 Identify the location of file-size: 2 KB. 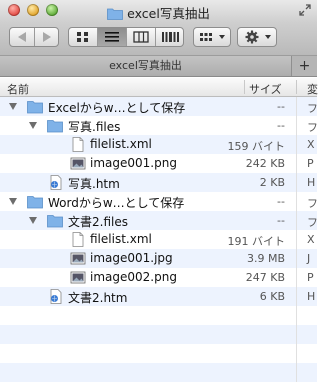
(272, 182).